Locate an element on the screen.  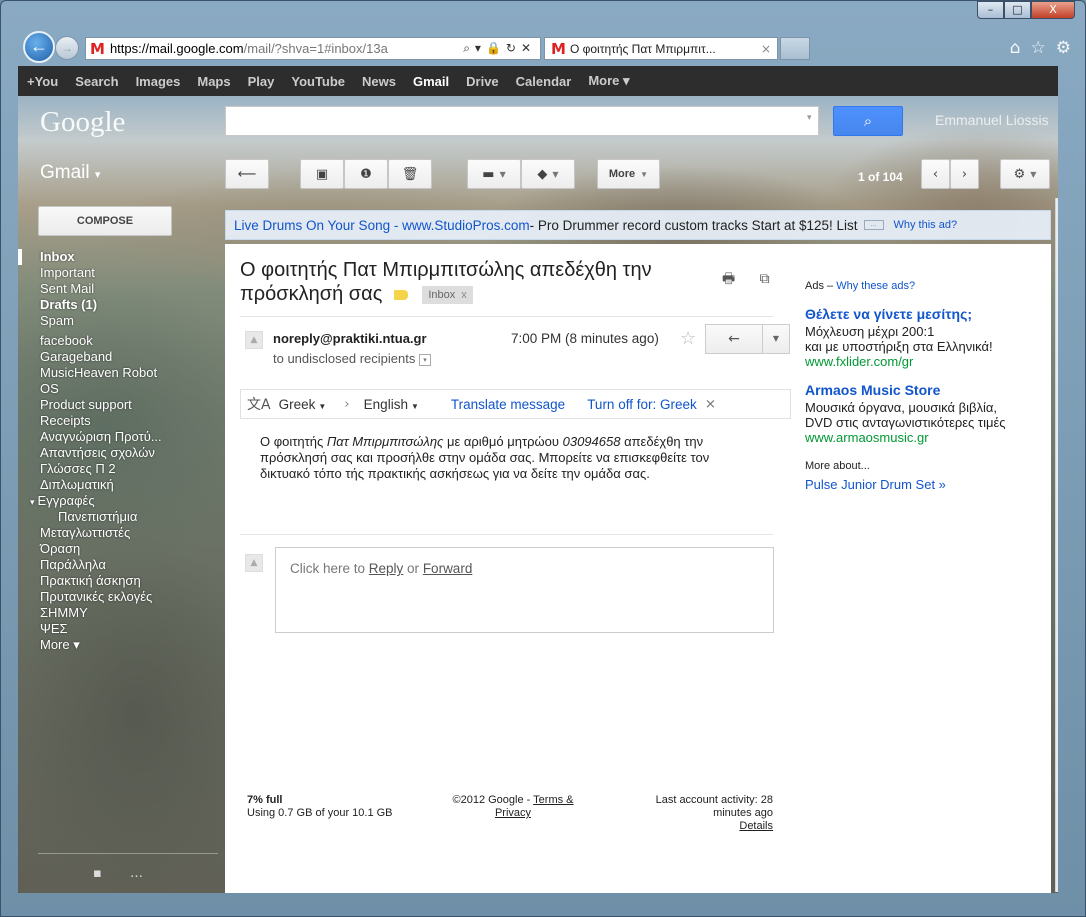
back-button: ← is located at coordinates (39, 47).